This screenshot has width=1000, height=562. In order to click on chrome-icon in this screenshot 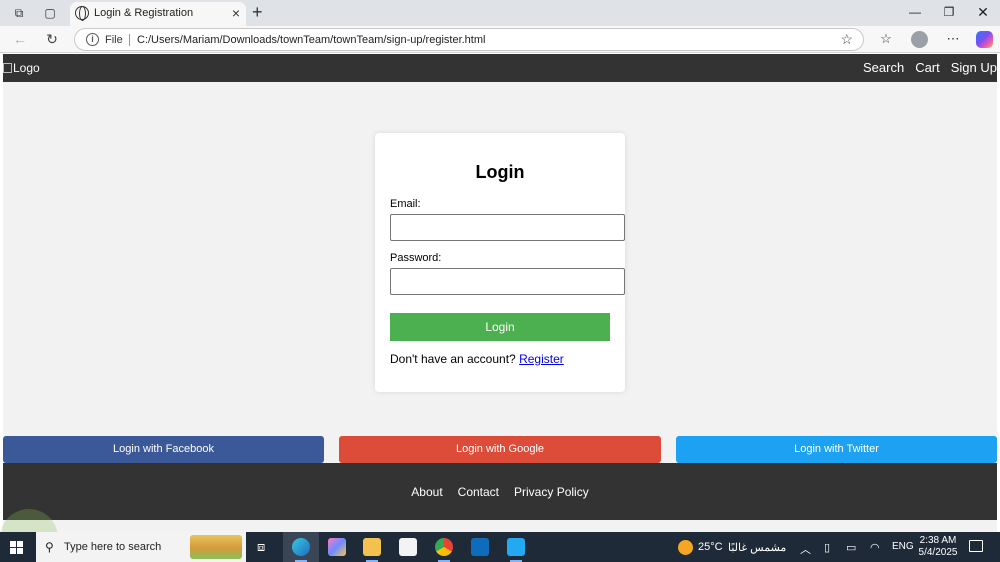, I will do `click(444, 550)`.